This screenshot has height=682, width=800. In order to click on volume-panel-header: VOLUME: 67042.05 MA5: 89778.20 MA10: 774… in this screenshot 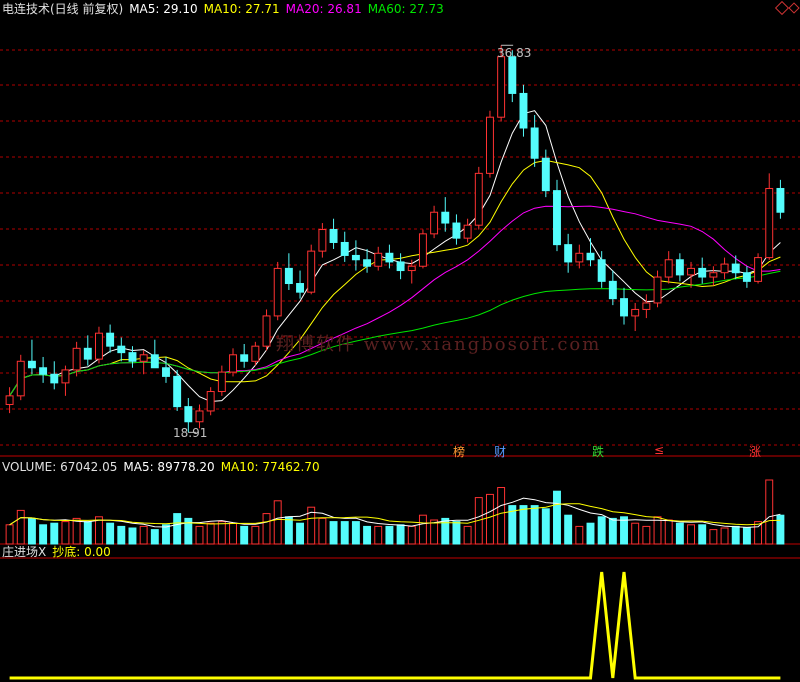, I will do `click(161, 468)`.